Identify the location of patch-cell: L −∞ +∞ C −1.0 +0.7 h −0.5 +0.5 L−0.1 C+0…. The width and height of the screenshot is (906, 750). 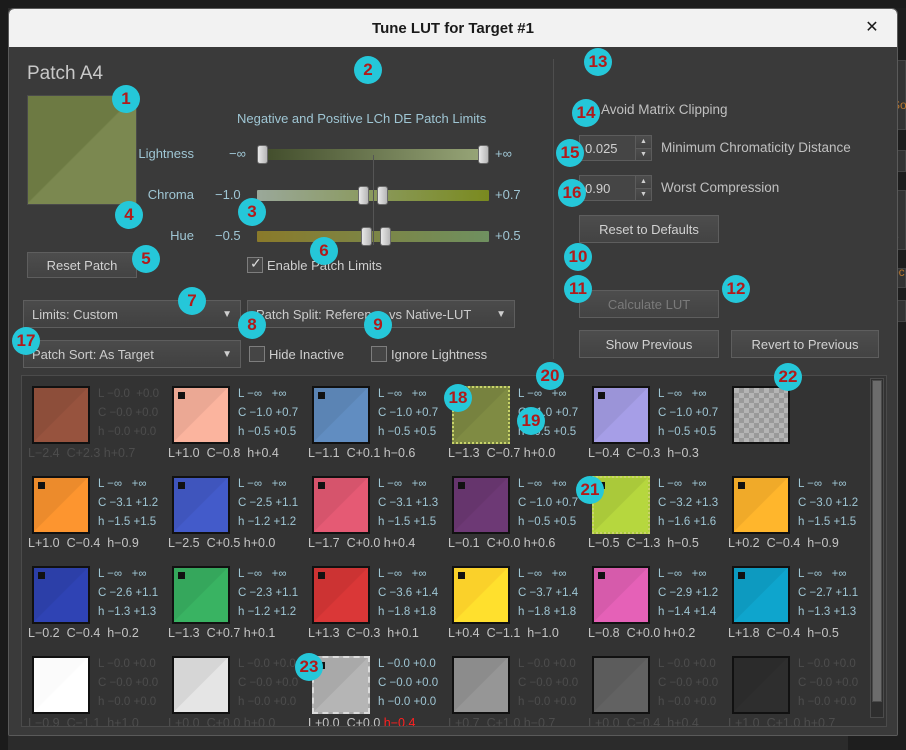
(512, 517).